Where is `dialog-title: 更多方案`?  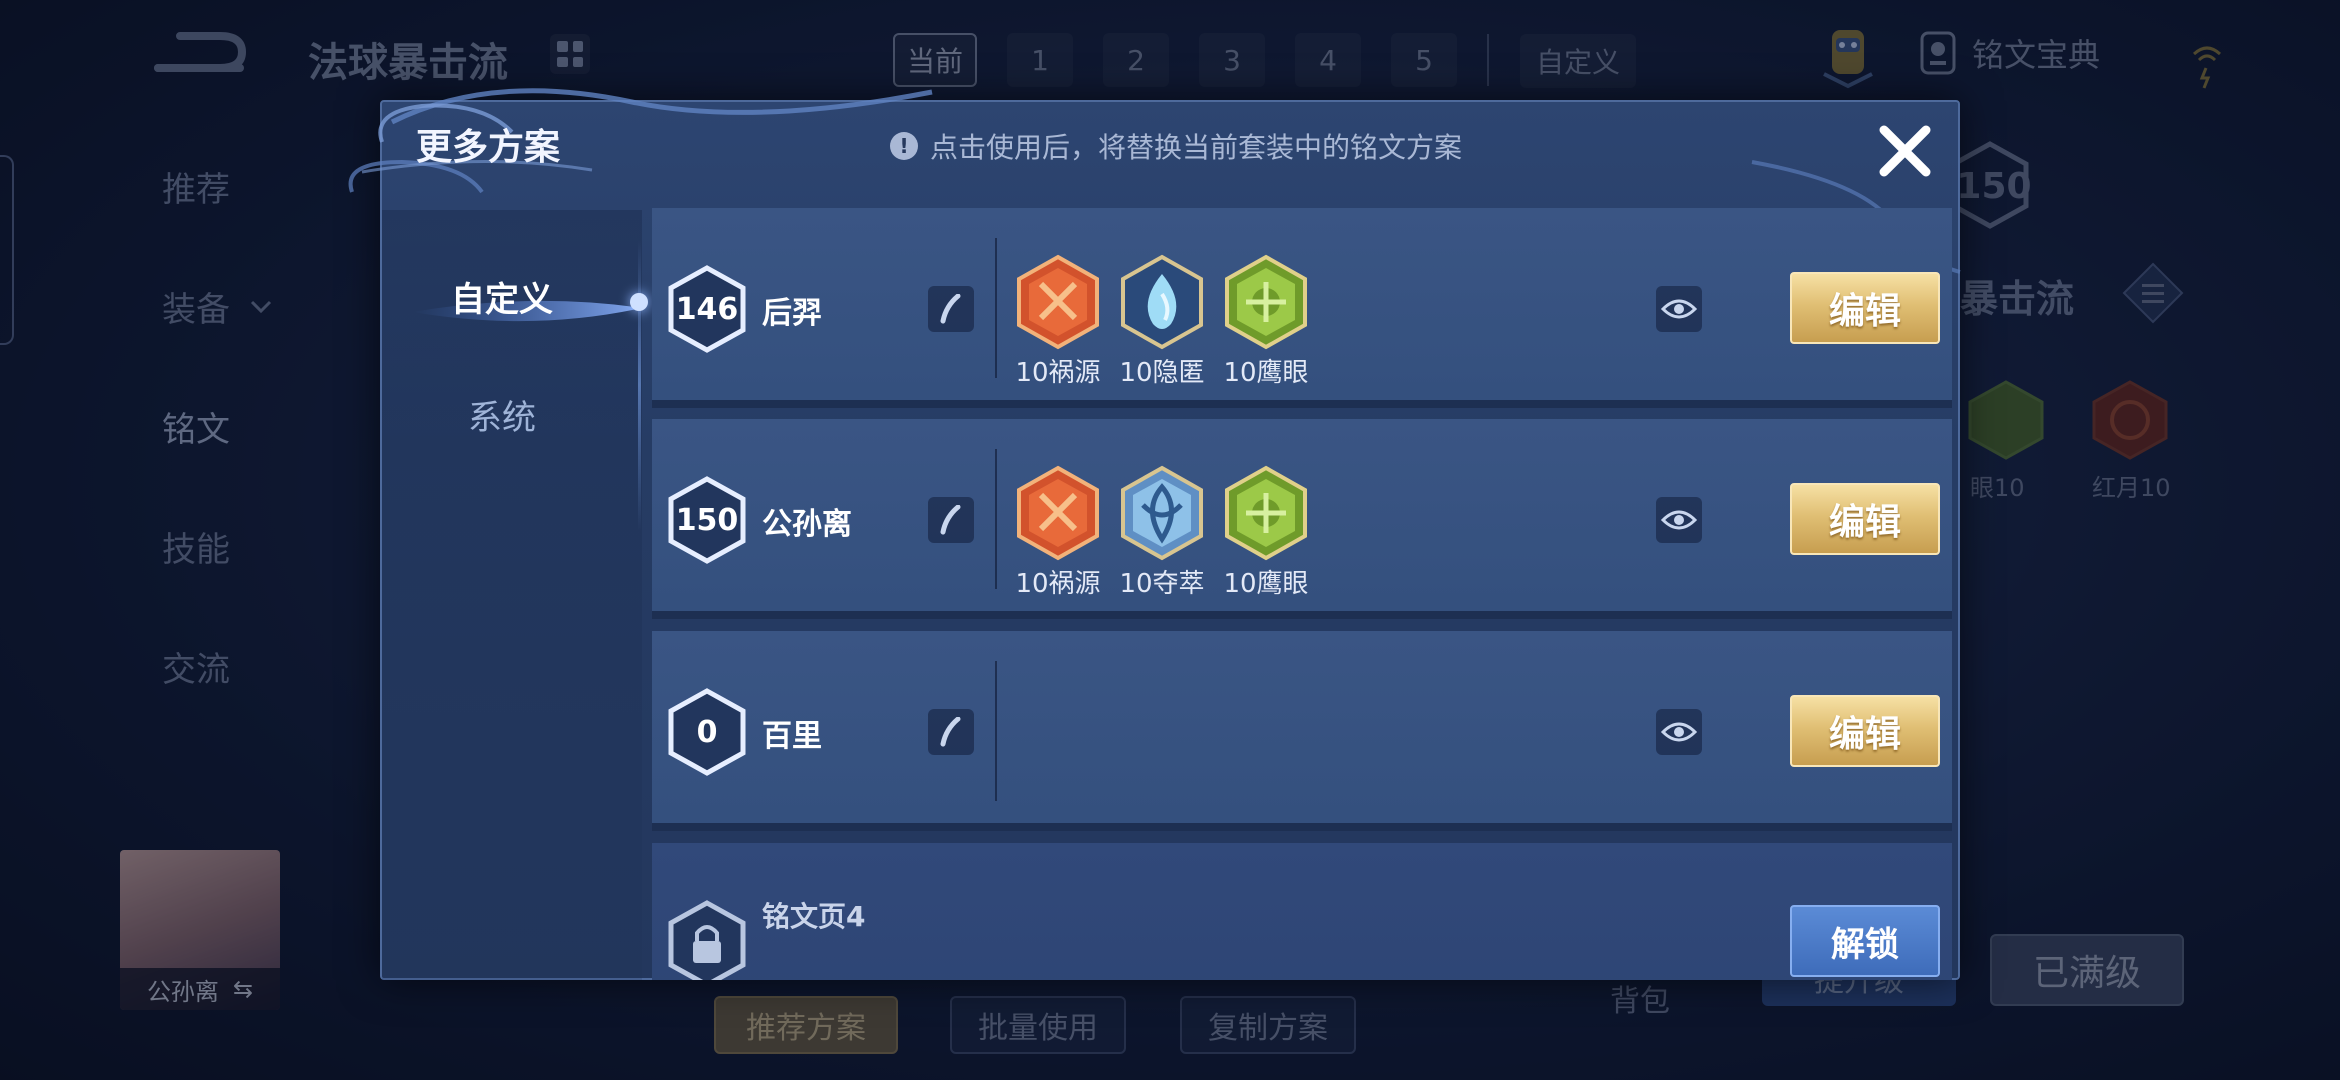 dialog-title: 更多方案 is located at coordinates (488, 147).